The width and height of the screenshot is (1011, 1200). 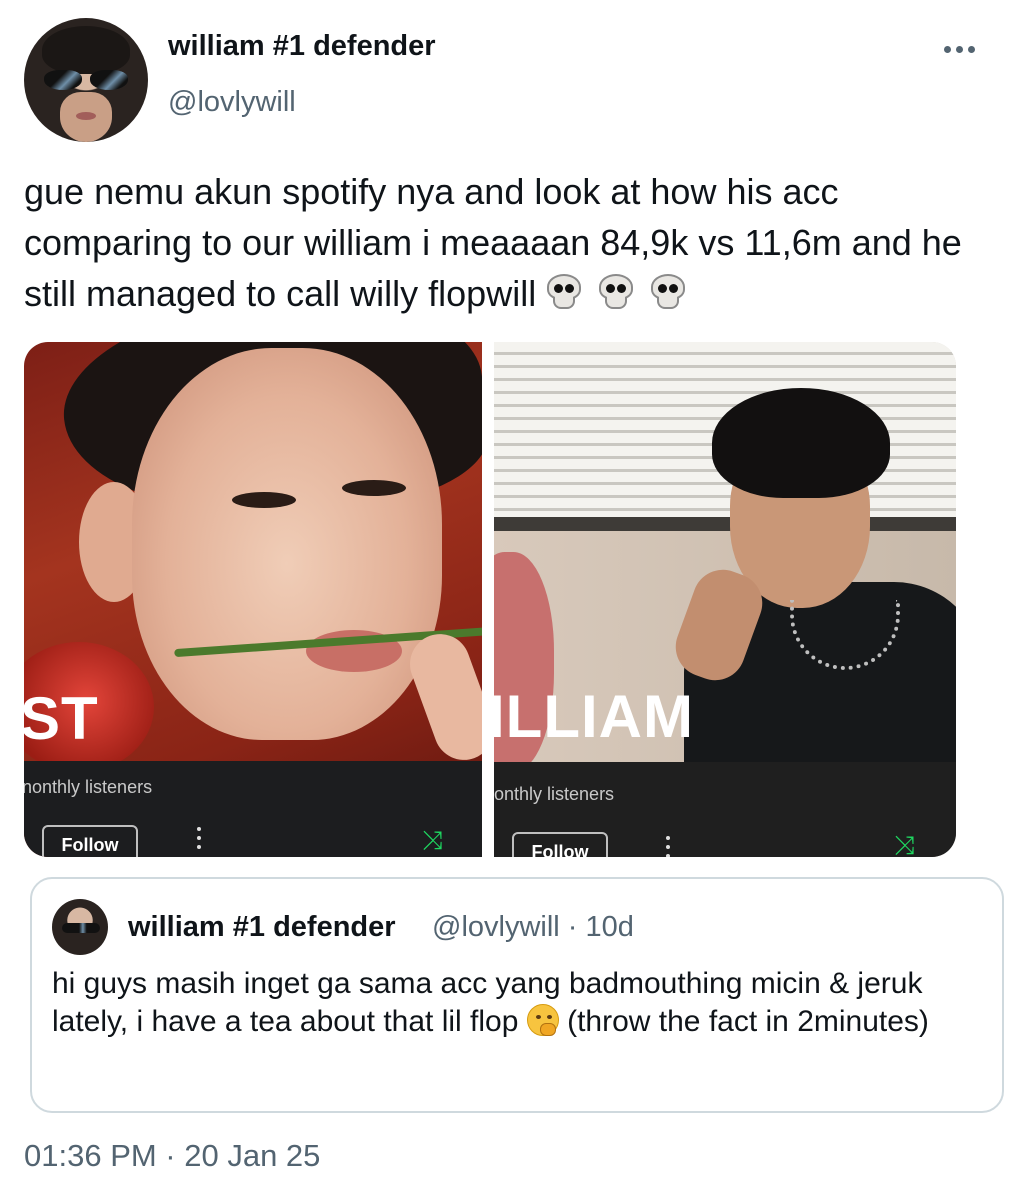 What do you see at coordinates (542, 1020) in the screenshot?
I see `shushing-face-icon` at bounding box center [542, 1020].